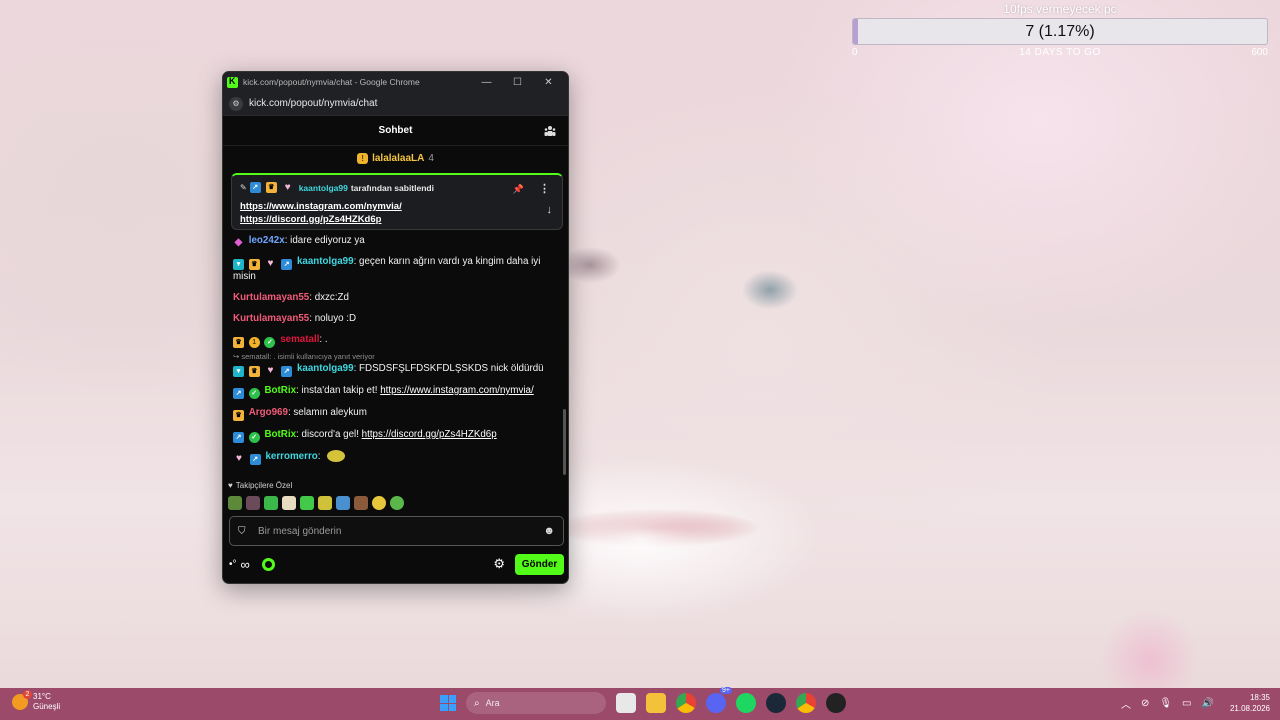 The width and height of the screenshot is (1280, 720). I want to click on minimize-button: —, so click(486, 82).